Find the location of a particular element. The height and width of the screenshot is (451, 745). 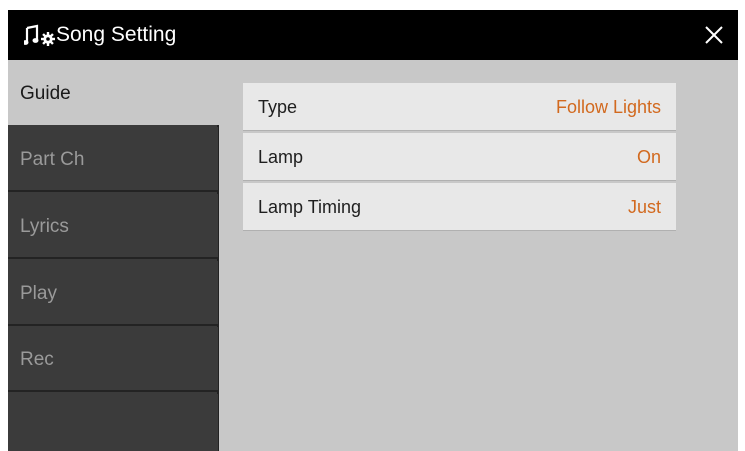

setting-label: Type is located at coordinates (278, 107).